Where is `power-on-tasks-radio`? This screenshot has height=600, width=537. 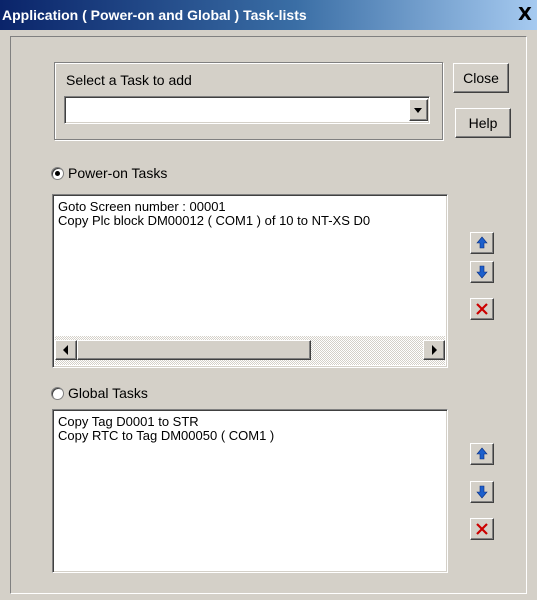 power-on-tasks-radio is located at coordinates (57, 173).